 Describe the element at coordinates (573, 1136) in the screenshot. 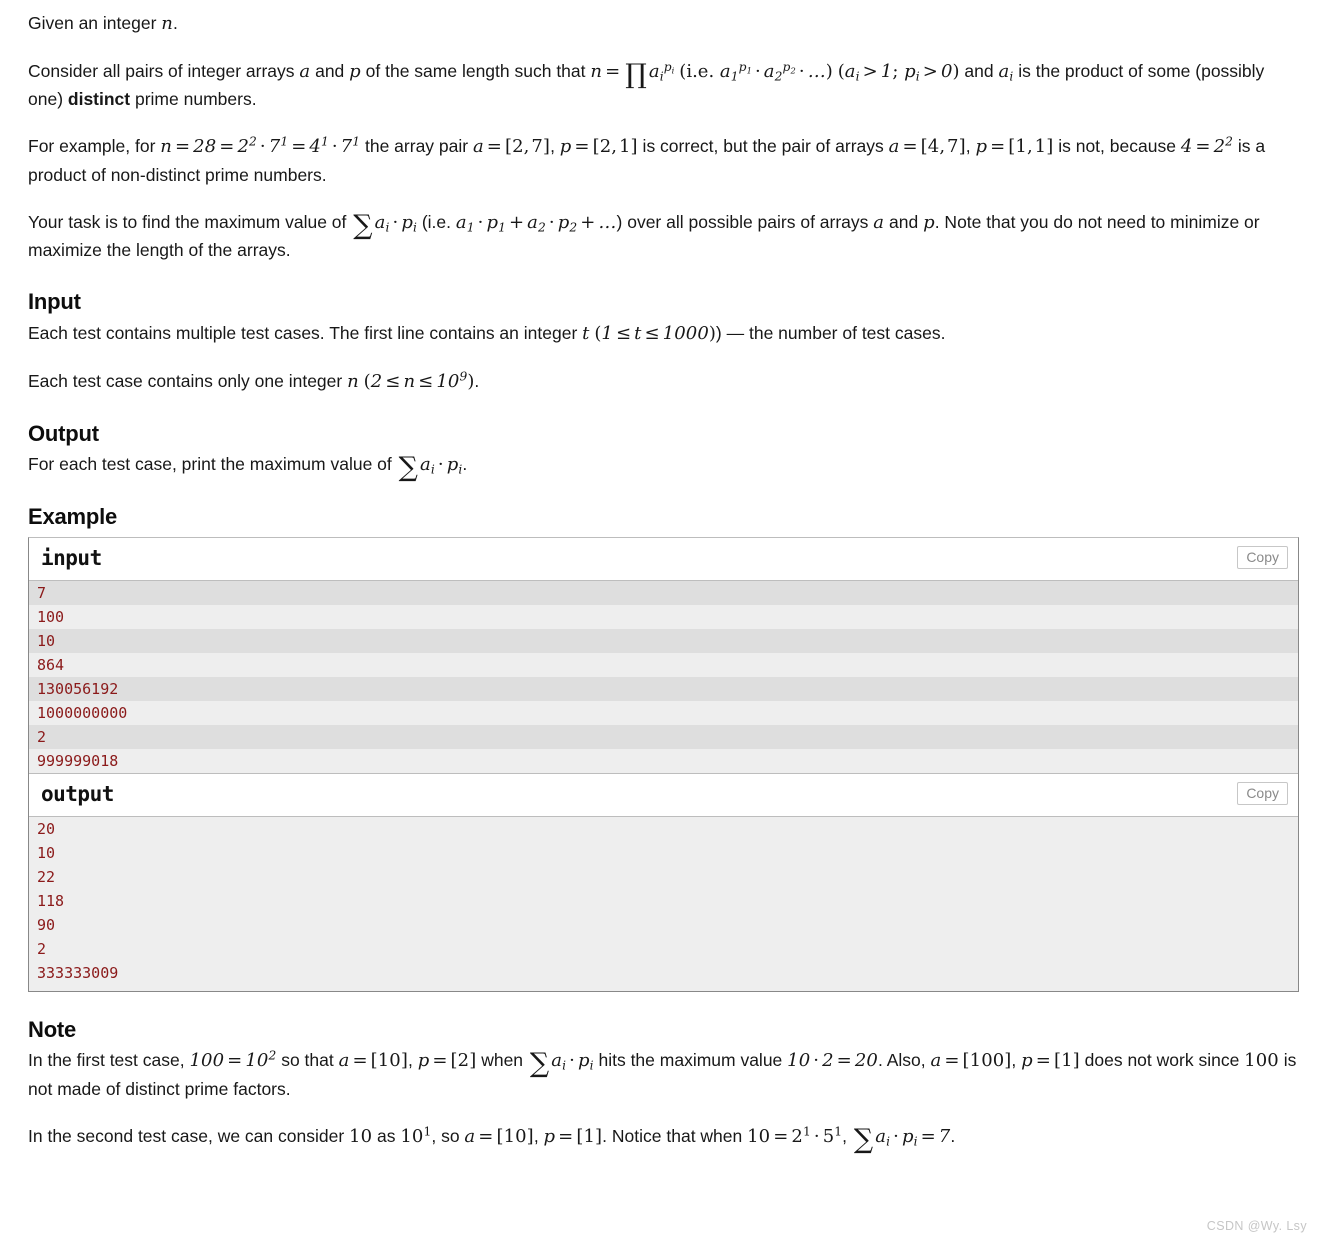

I see `math-p-1-b: p = [1]` at that location.